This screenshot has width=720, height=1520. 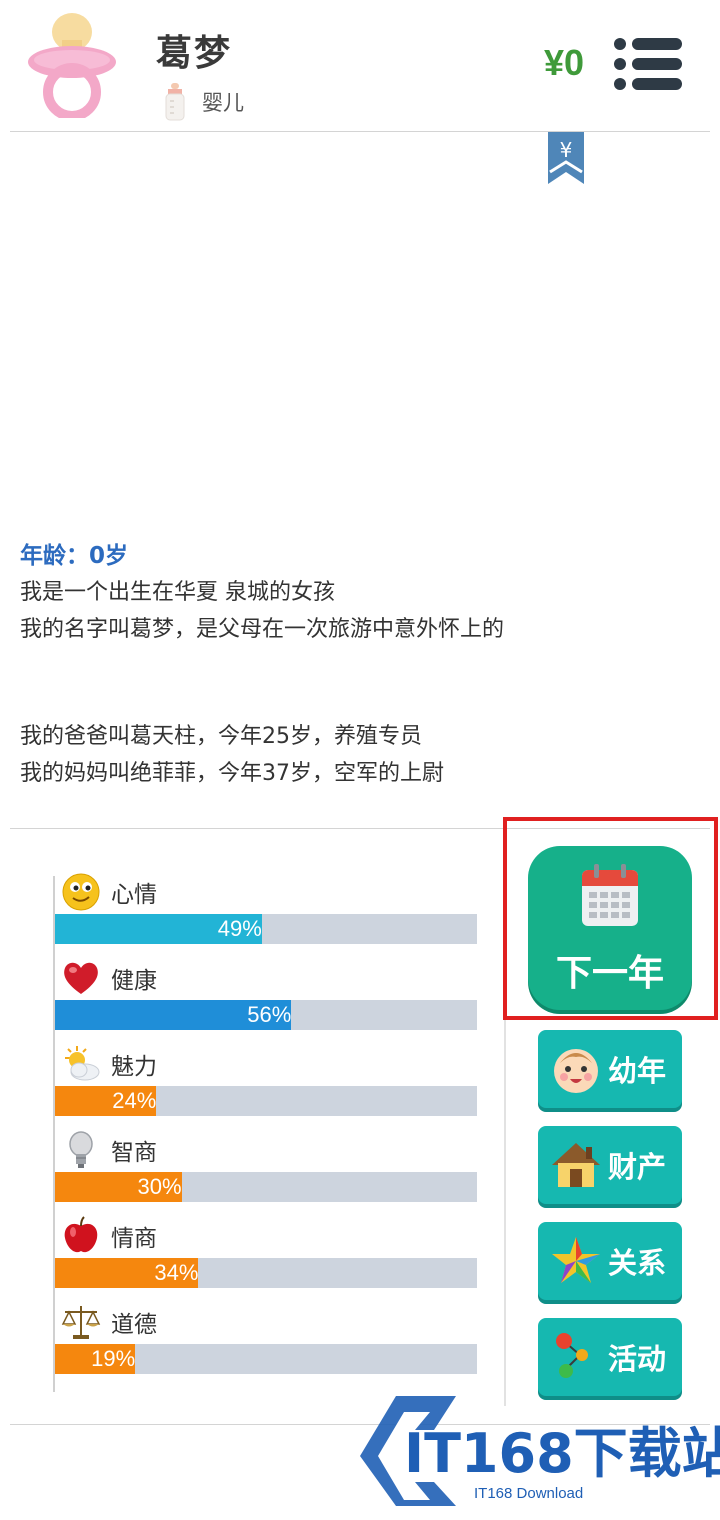 I want to click on smiley-icon, so click(x=81, y=892).